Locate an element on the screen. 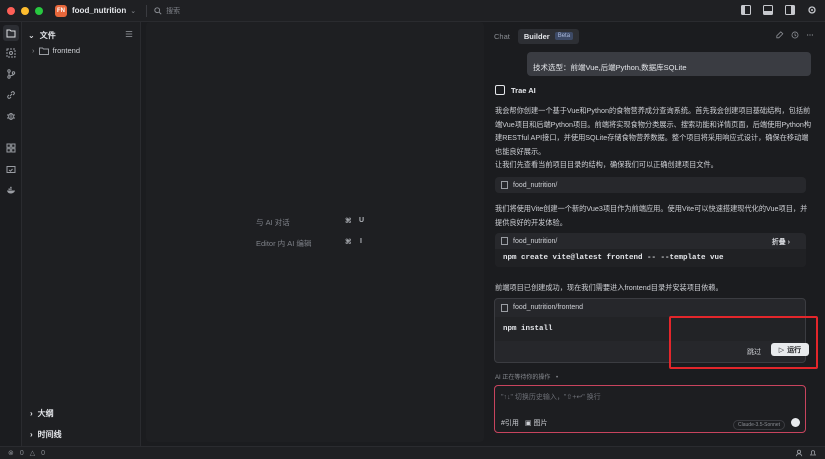 The width and height of the screenshot is (825, 459). outline-label: 大纲 is located at coordinates (45, 413).